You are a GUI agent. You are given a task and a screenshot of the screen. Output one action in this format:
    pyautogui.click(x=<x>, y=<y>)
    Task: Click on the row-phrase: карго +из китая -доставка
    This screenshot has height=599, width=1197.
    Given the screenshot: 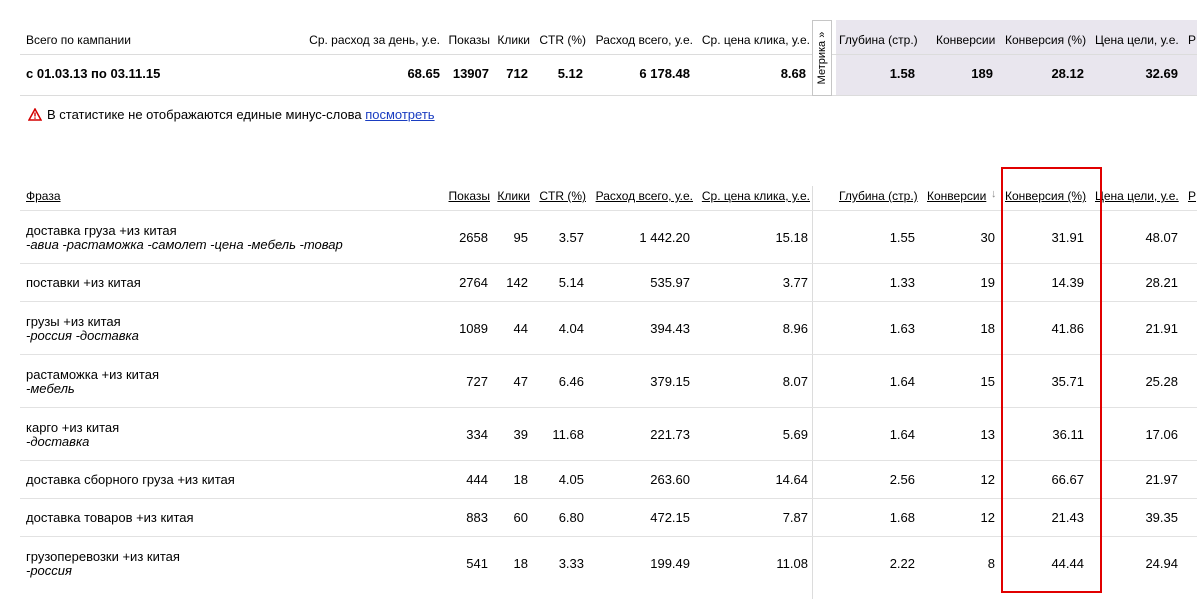 What is the action you would take?
    pyautogui.click(x=72, y=434)
    